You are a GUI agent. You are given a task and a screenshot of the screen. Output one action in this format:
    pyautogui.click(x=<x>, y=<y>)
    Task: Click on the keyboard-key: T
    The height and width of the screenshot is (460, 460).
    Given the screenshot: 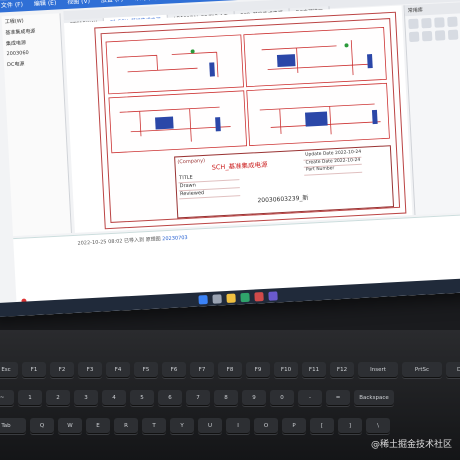 What is the action you would take?
    pyautogui.click(x=154, y=426)
    